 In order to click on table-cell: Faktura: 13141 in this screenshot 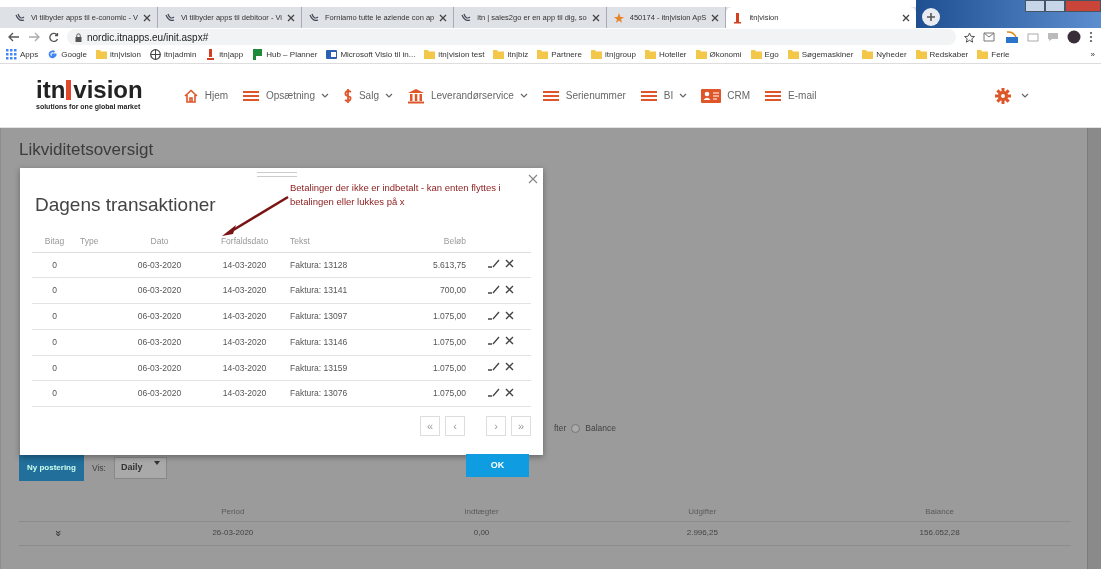, I will do `click(319, 290)`.